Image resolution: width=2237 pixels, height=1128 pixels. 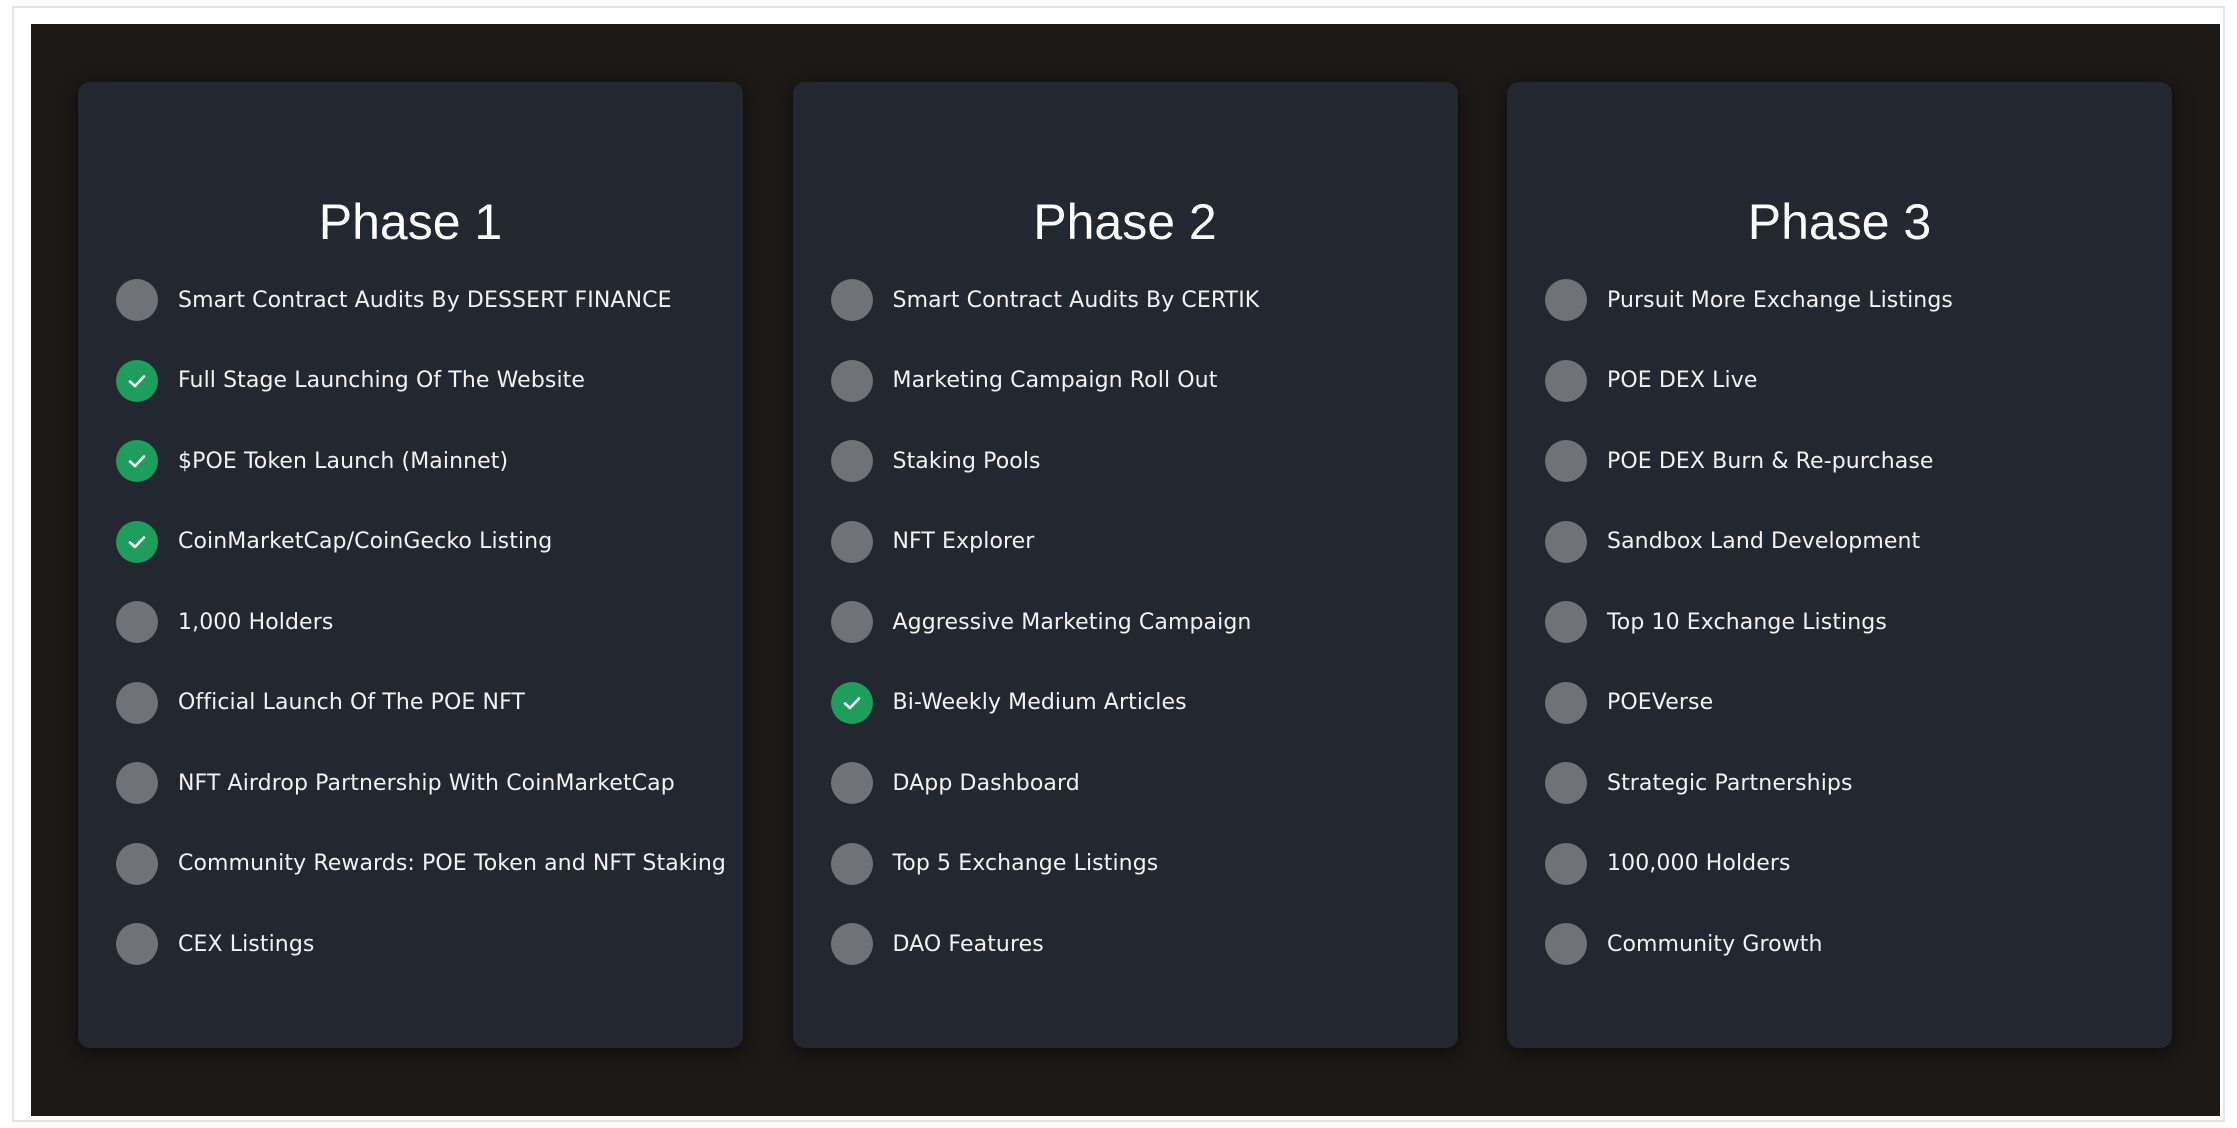 What do you see at coordinates (1139, 944) in the screenshot?
I see `milestone-item: DAO Features` at bounding box center [1139, 944].